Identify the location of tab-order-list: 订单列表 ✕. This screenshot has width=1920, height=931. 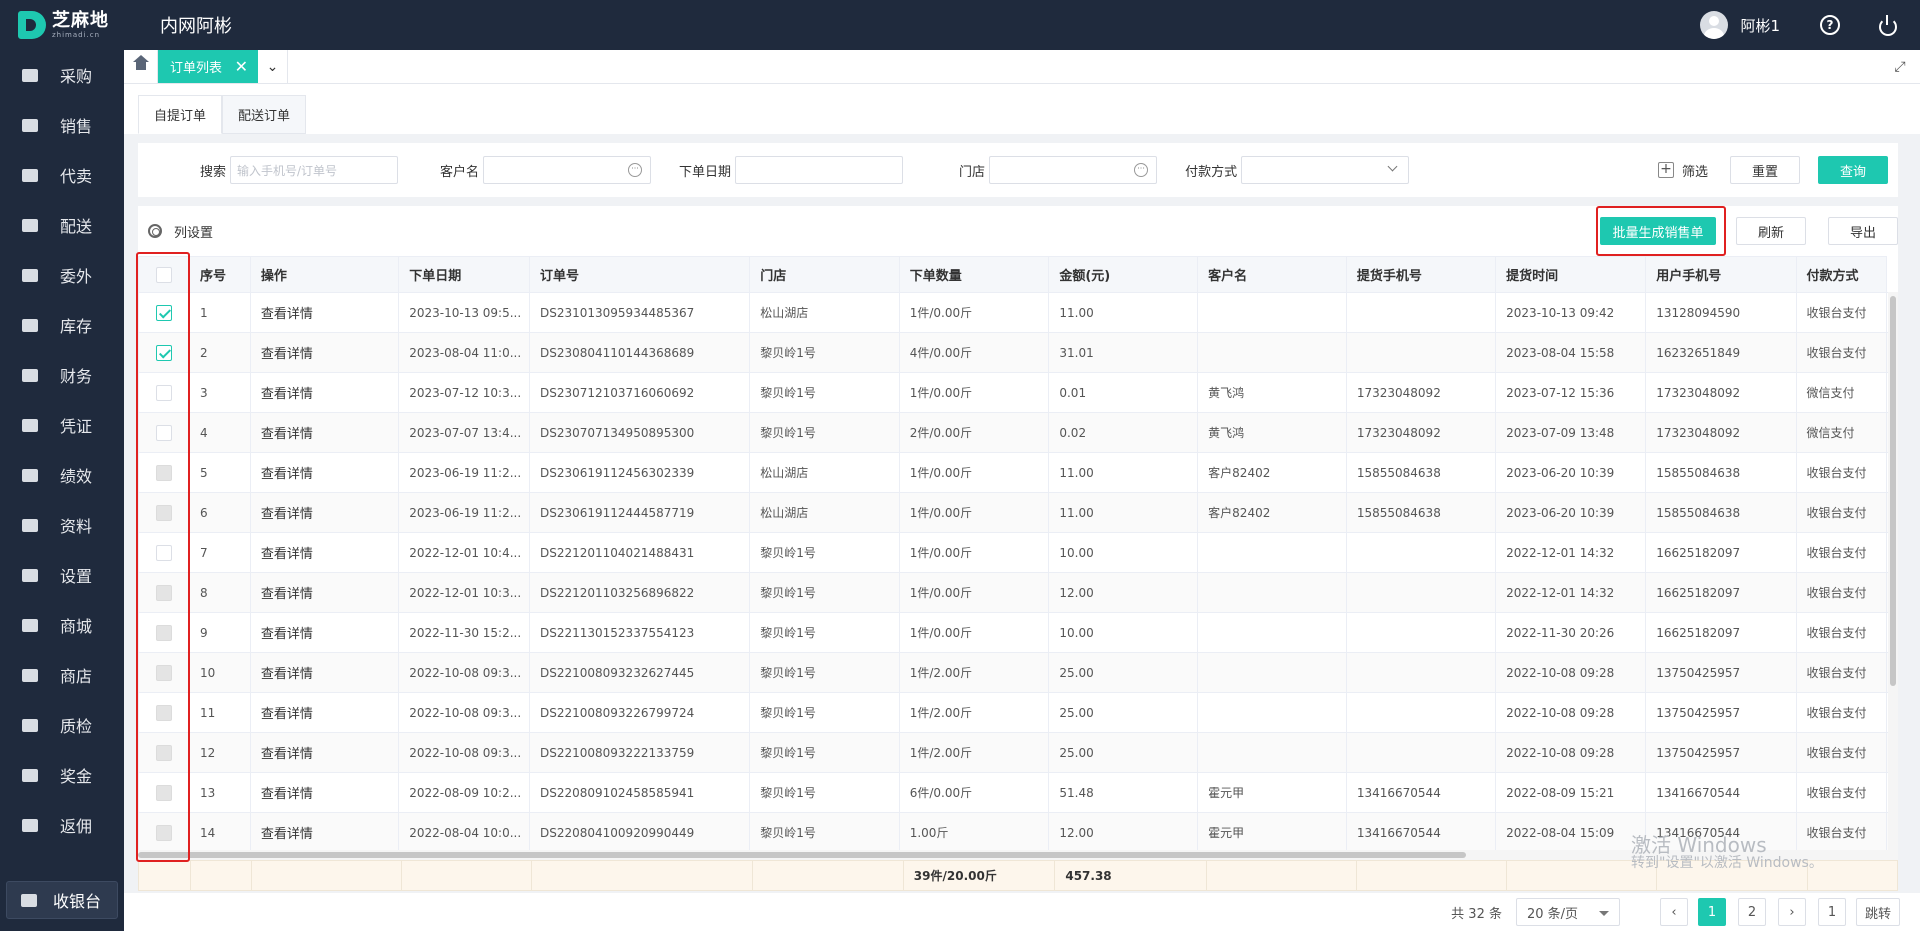
(208, 66).